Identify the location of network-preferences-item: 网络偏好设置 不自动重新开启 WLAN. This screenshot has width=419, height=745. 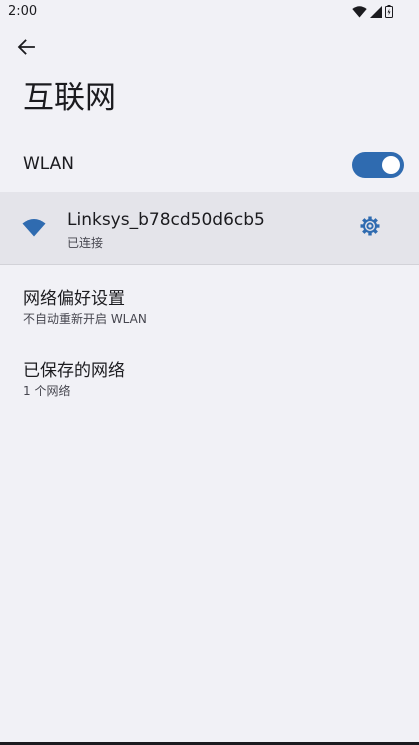
(209, 300).